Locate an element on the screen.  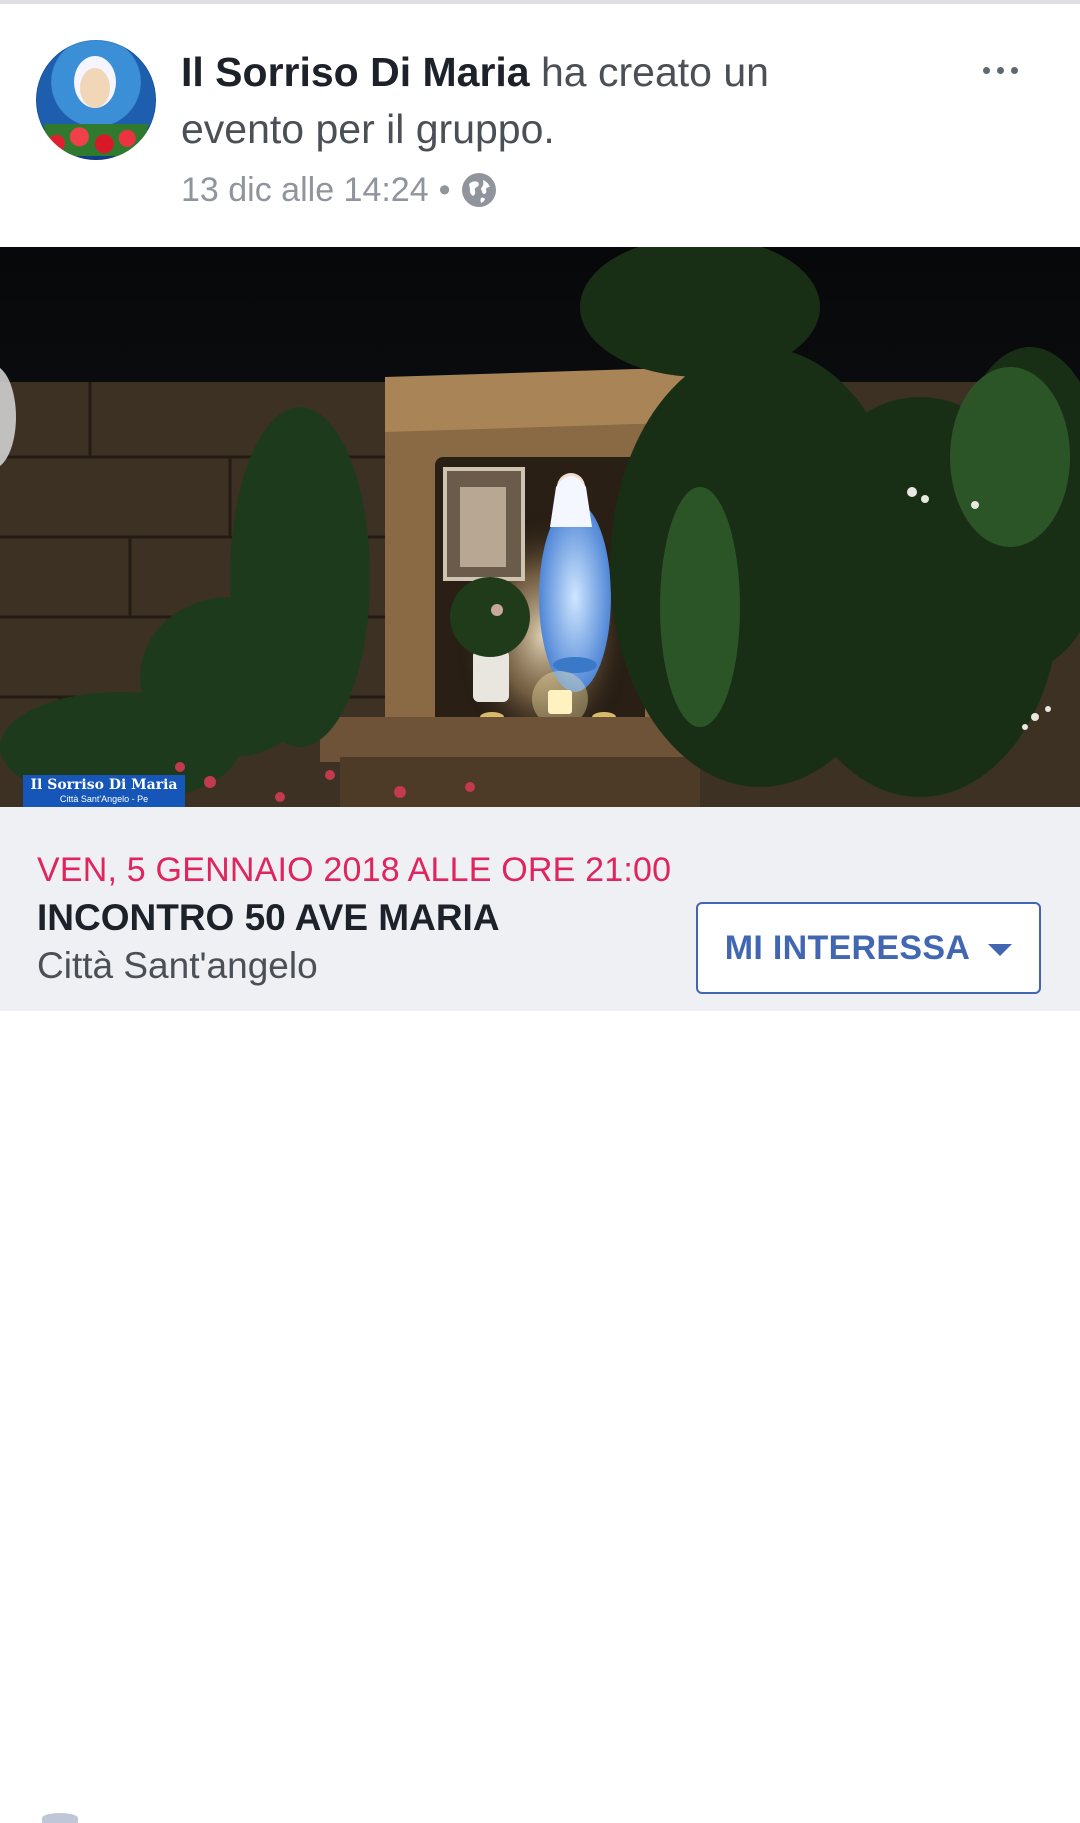
event-location: Città Sant'angelo is located at coordinates (177, 965).